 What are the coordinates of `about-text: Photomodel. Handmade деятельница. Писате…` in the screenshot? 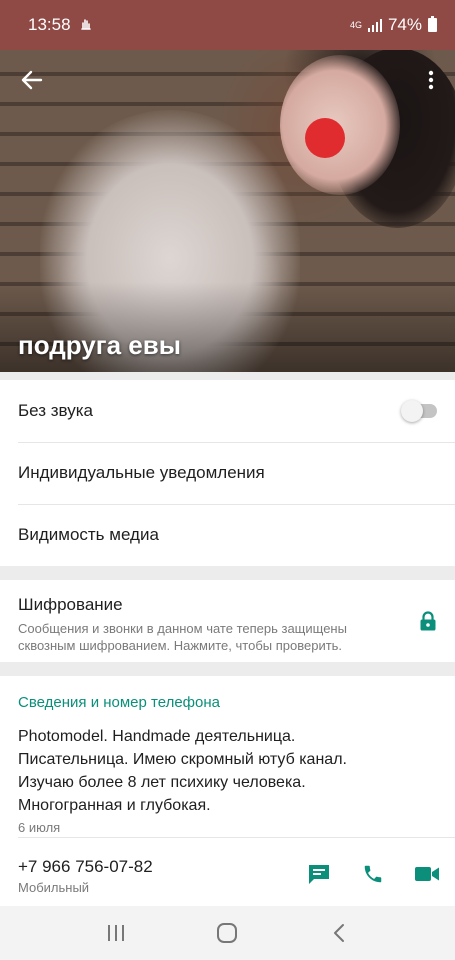 It's located at (182, 771).